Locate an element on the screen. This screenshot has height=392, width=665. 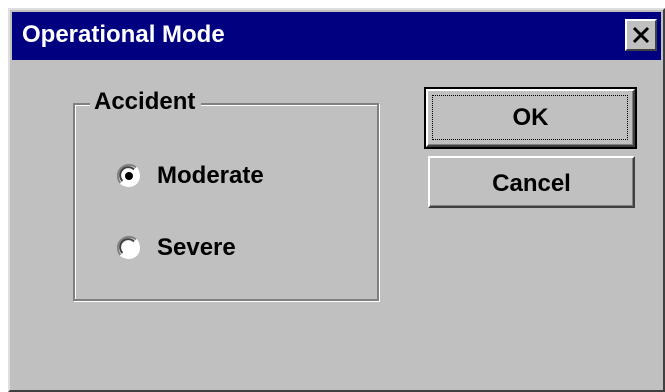
close-button is located at coordinates (641, 35).